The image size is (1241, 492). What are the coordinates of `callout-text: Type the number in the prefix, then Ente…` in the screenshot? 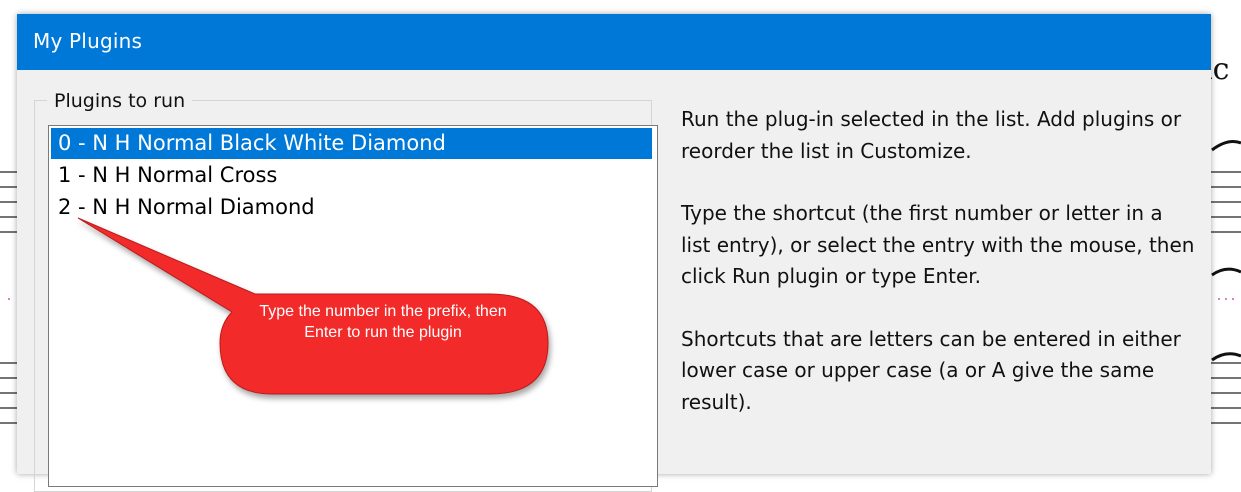 It's located at (383, 322).